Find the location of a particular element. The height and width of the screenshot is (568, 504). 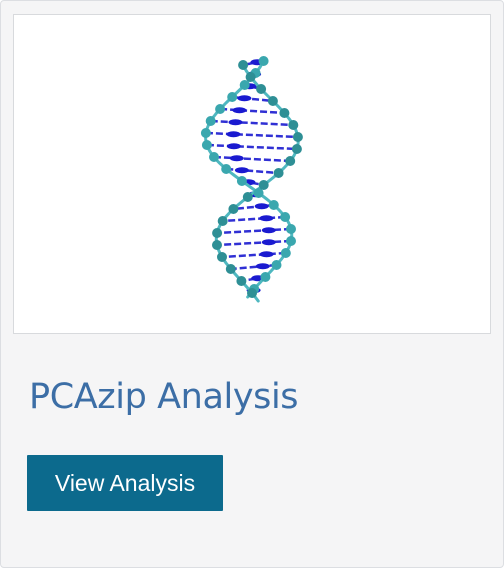

card-title: PCAzip Analysis is located at coordinates (164, 397).